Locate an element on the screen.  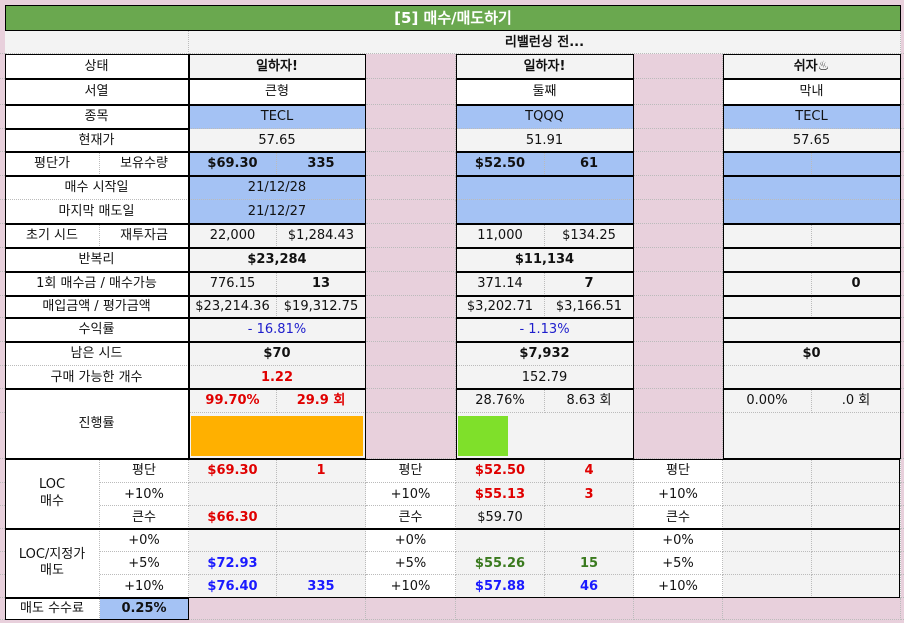
stock-rank: 큰형 is located at coordinates (277, 92).